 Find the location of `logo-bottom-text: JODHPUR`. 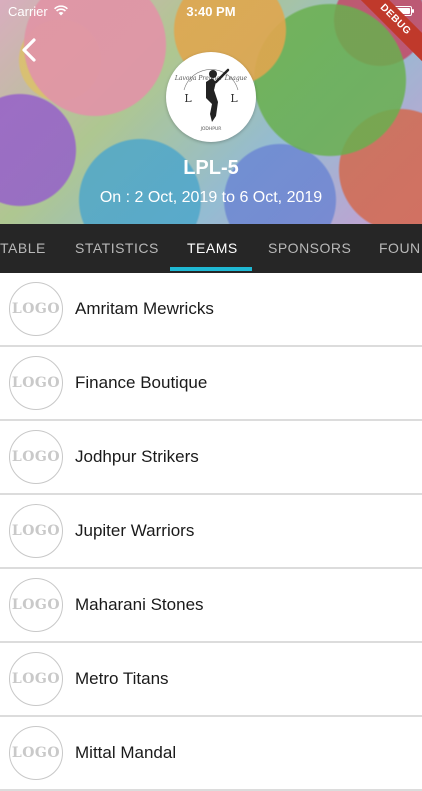

logo-bottom-text: JODHPUR is located at coordinates (211, 129).